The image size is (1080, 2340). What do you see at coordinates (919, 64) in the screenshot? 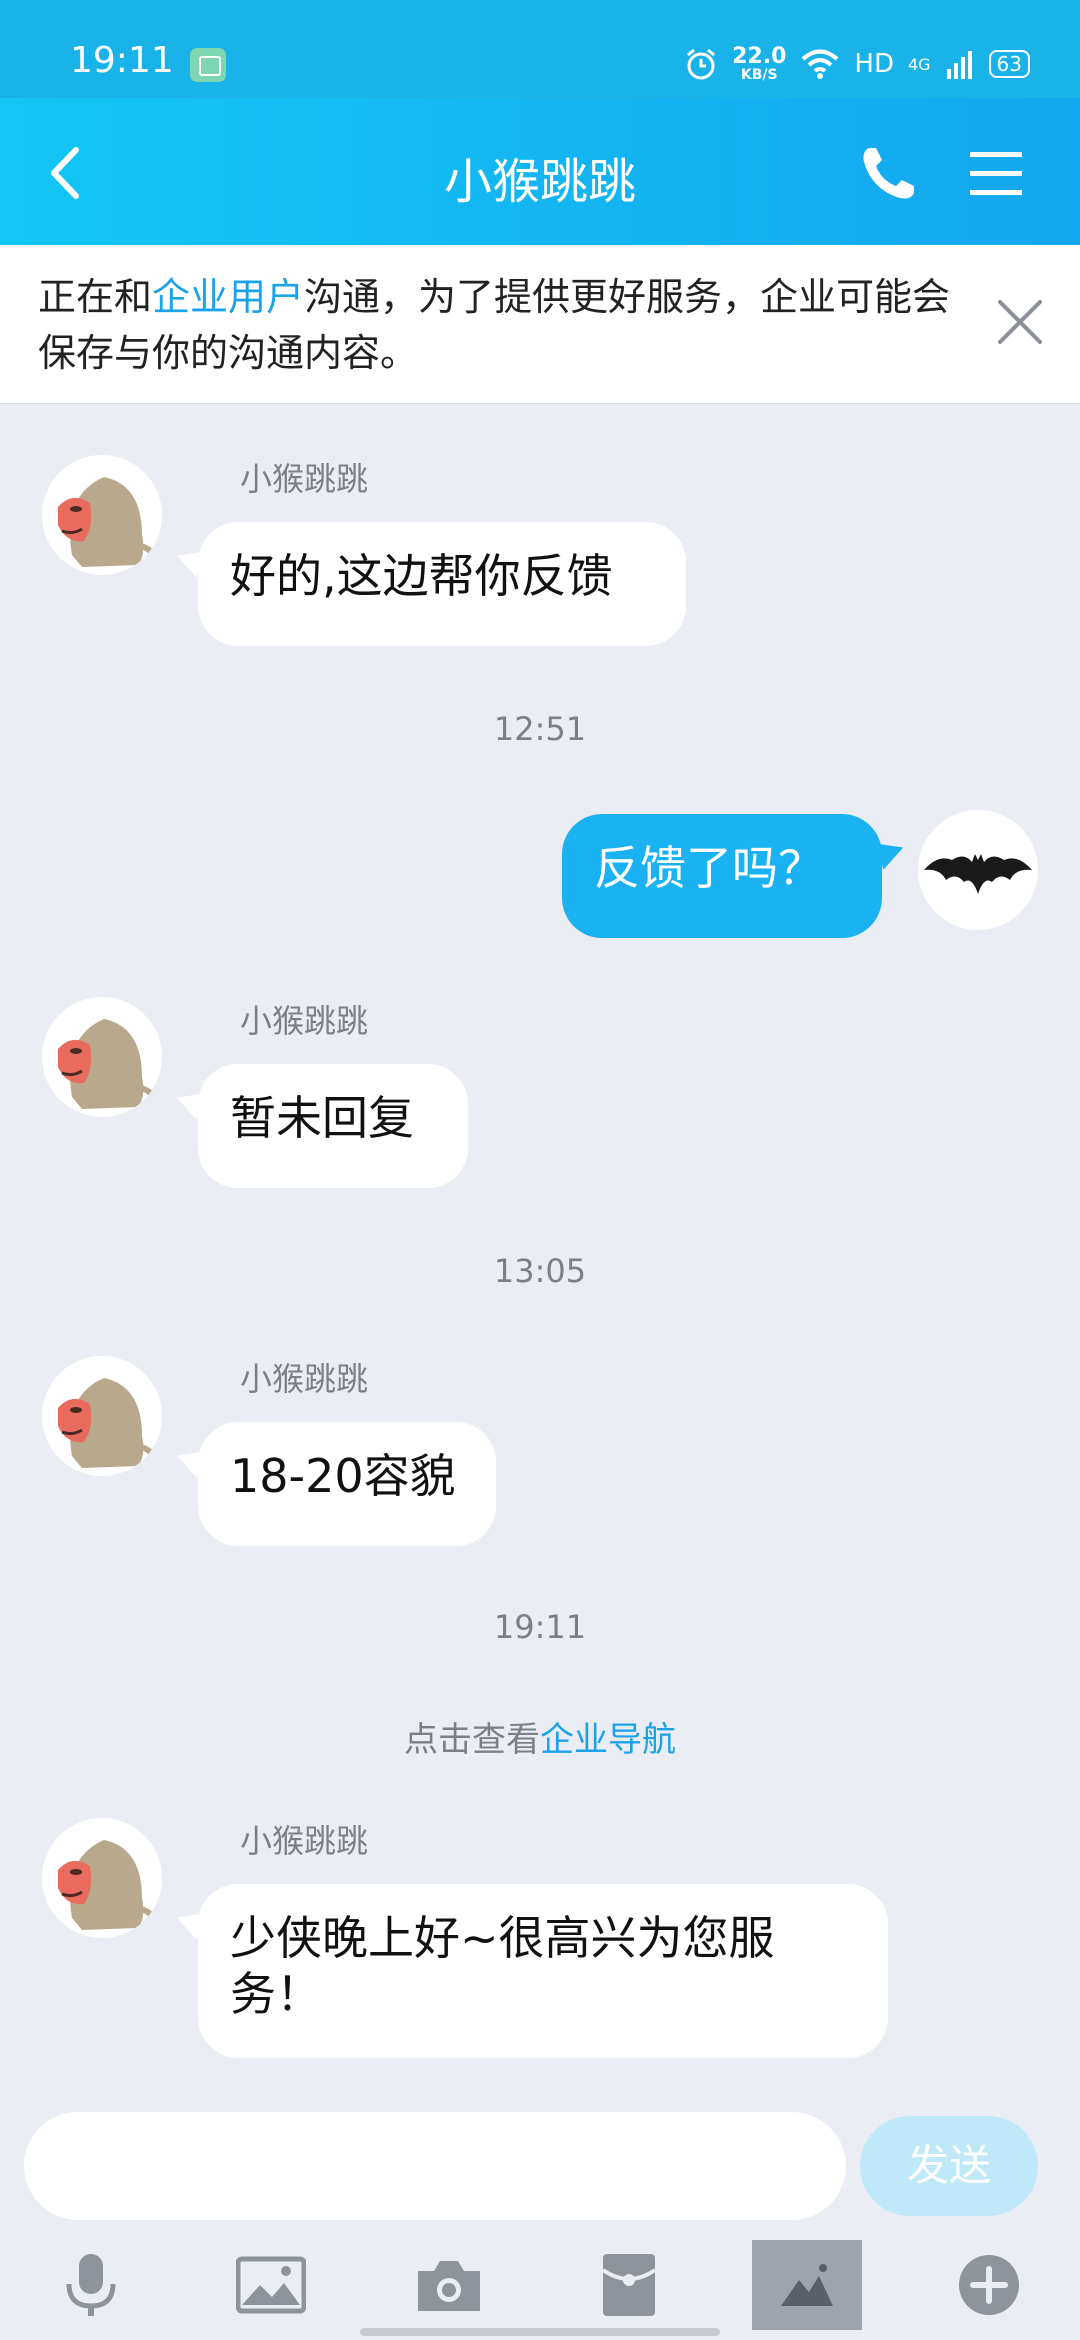
I see `cell-type: 4G` at bounding box center [919, 64].